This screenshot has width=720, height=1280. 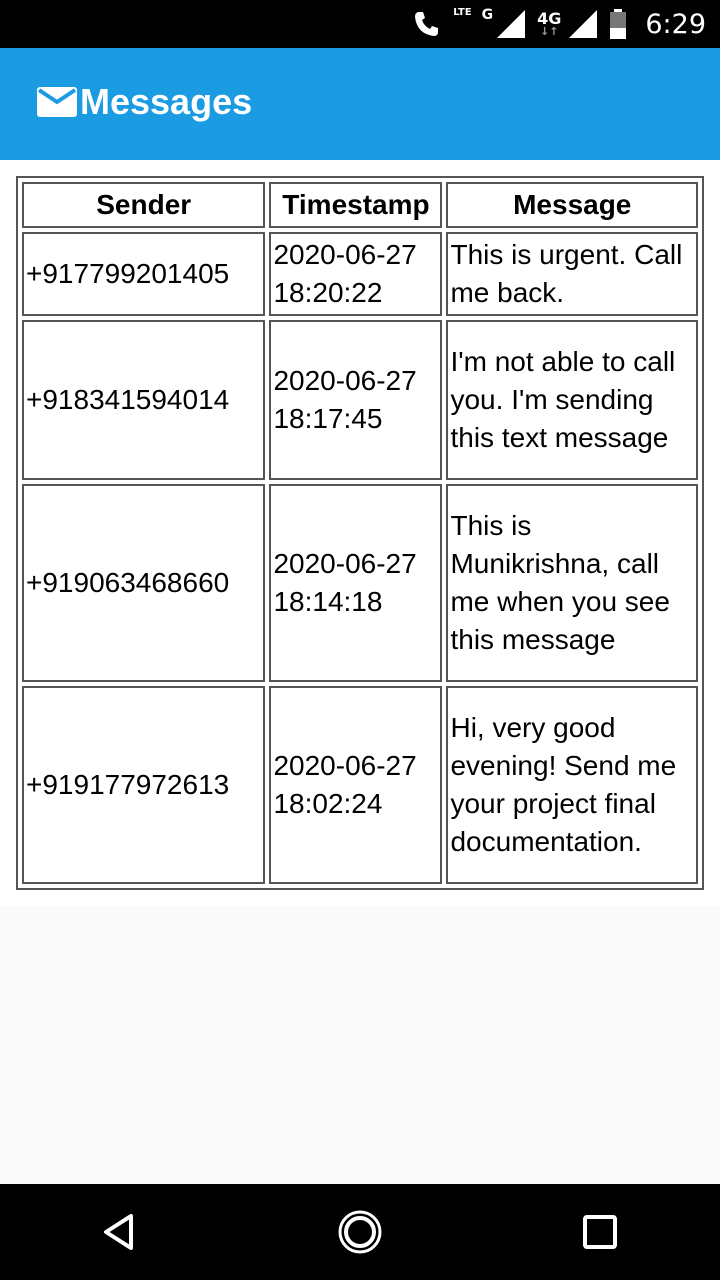 I want to click on g-label: G, so click(x=487, y=15).